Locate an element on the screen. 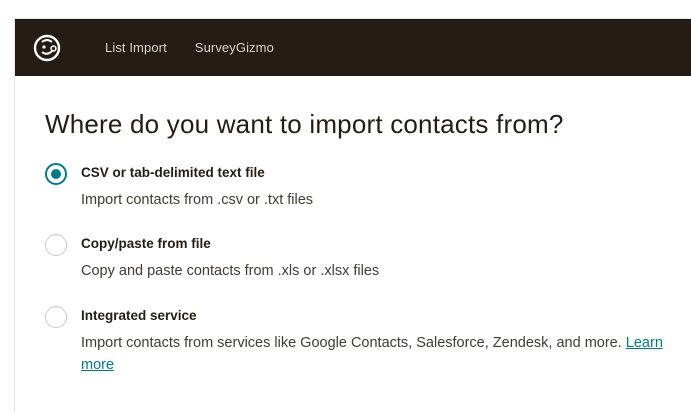 This screenshot has width=691, height=412. option-title-csv: CSV or tab-delimited text file is located at coordinates (173, 172).